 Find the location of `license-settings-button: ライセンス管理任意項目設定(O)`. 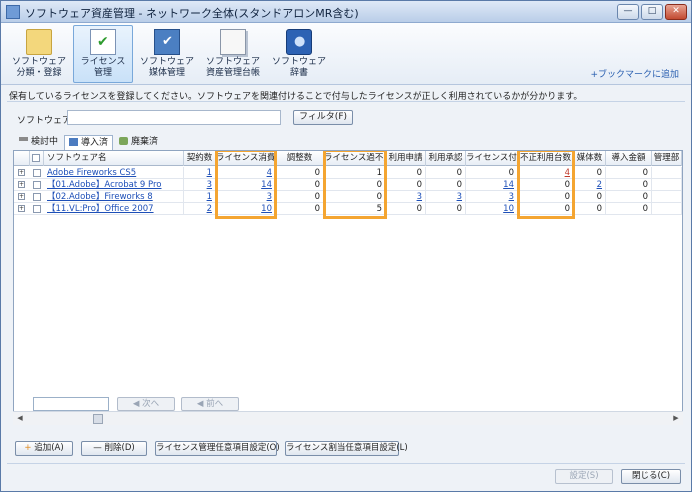

license-settings-button: ライセンス管理任意項目設定(O) is located at coordinates (217, 448).